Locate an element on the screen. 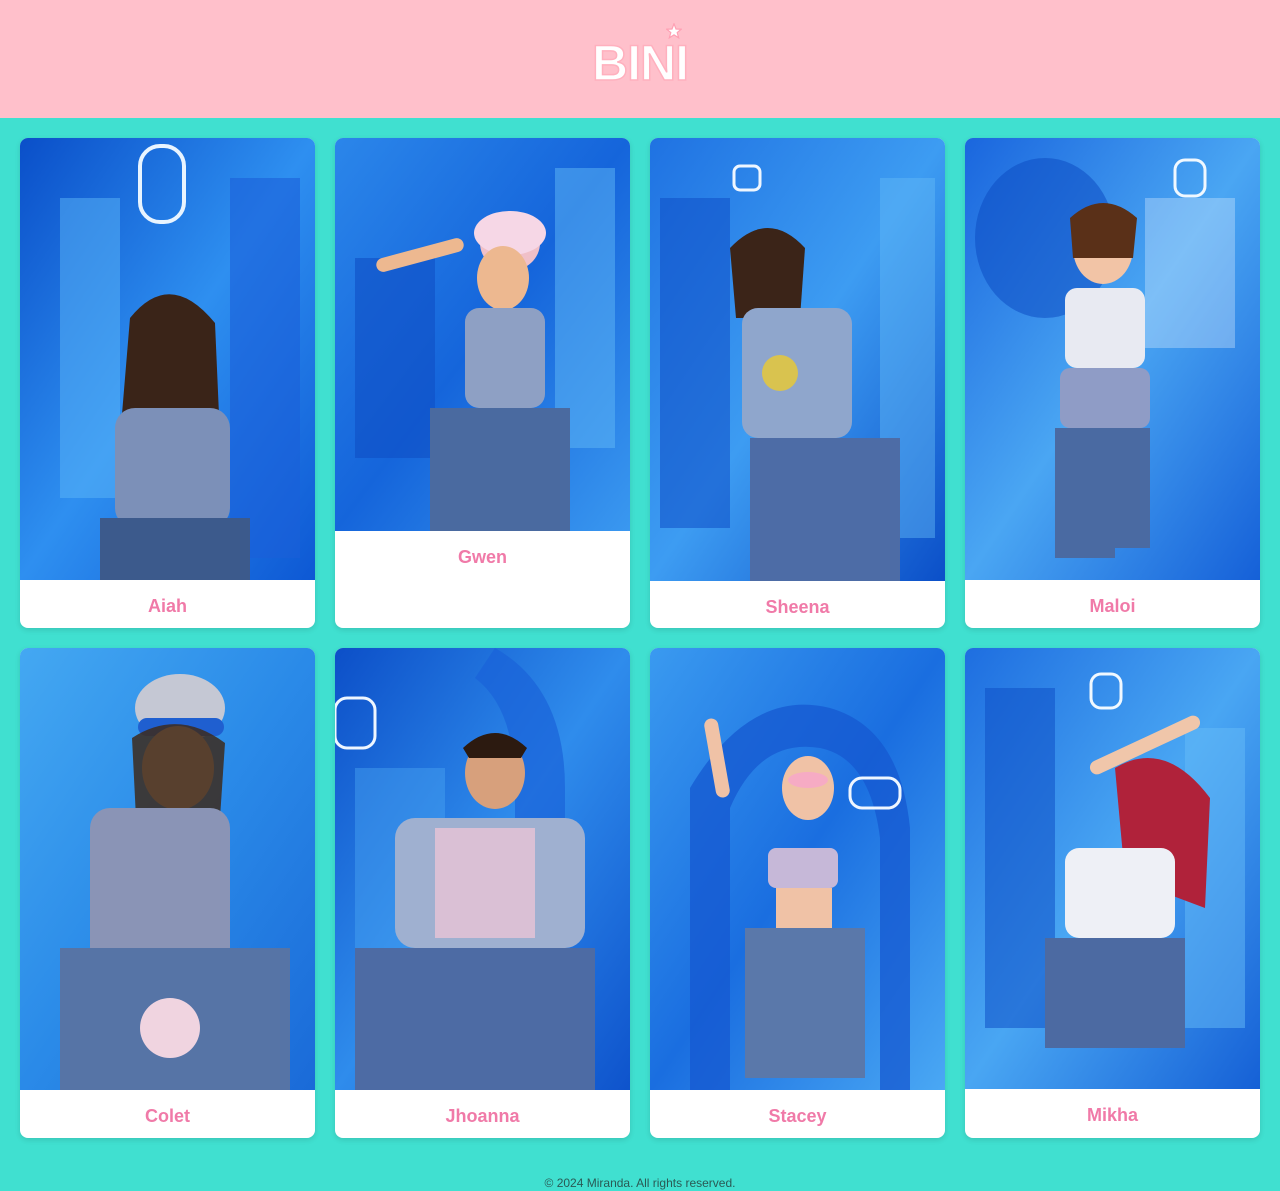  member-name: Mikha is located at coordinates (1112, 1115).